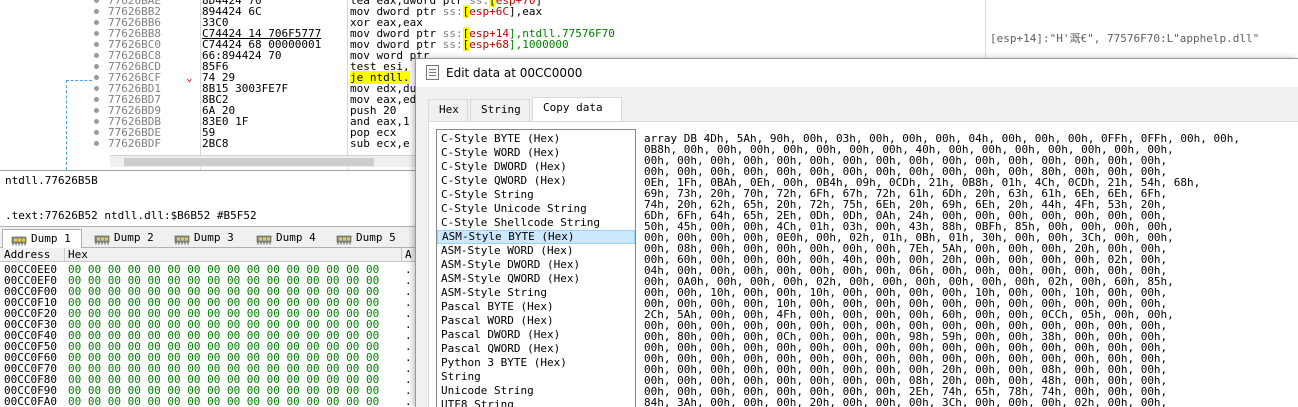 The height and width of the screenshot is (407, 1298). Describe the element at coordinates (577, 109) in the screenshot. I see `tab-copy-data: Copy data` at that location.